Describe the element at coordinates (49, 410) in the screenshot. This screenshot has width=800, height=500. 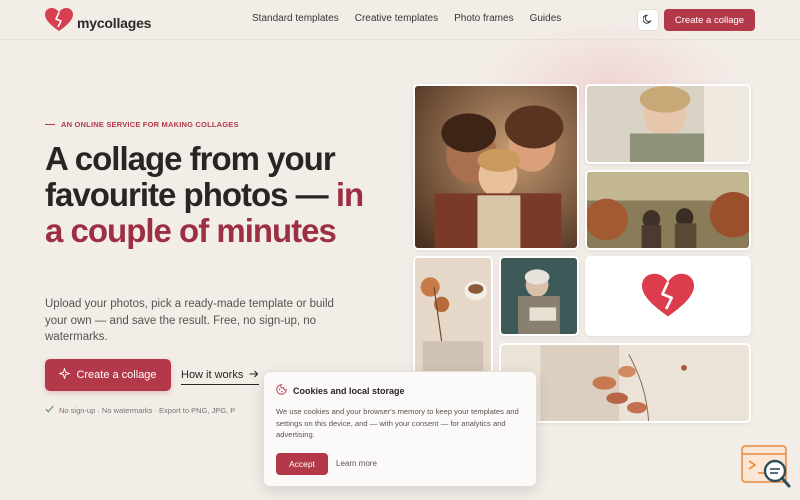
I see `check-icon` at that location.